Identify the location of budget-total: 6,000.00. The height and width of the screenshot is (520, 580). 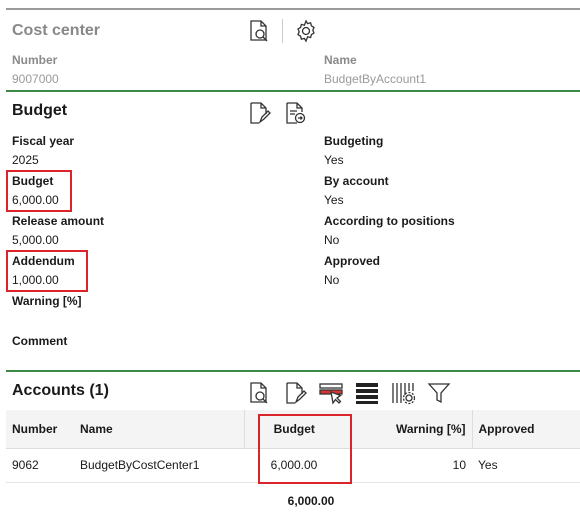
(311, 501).